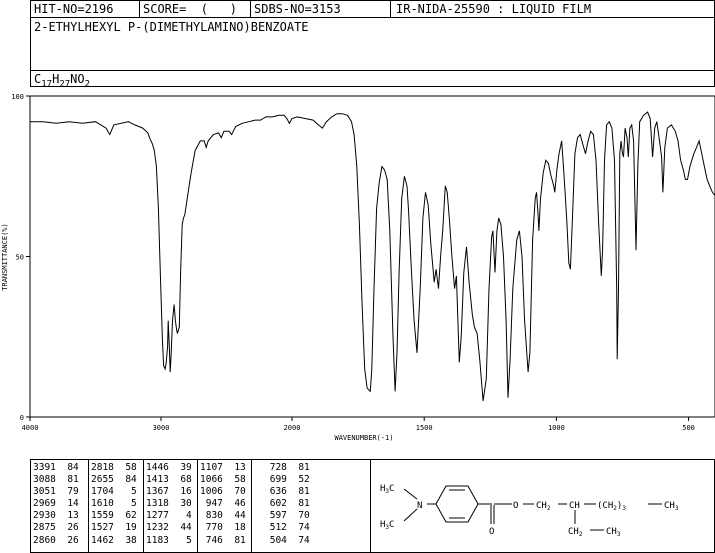 The height and width of the screenshot is (553, 715). I want to click on peak-row: 1277 4, so click(169, 516).